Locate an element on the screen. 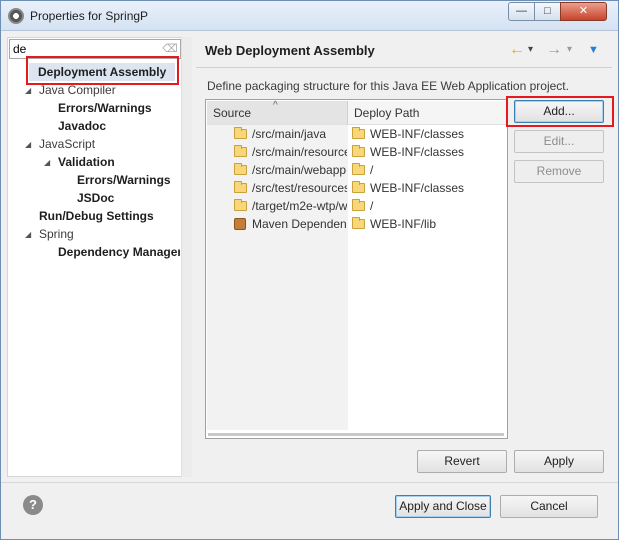 The height and width of the screenshot is (540, 619). forward-dropdown-icon: ▾ is located at coordinates (569, 50).